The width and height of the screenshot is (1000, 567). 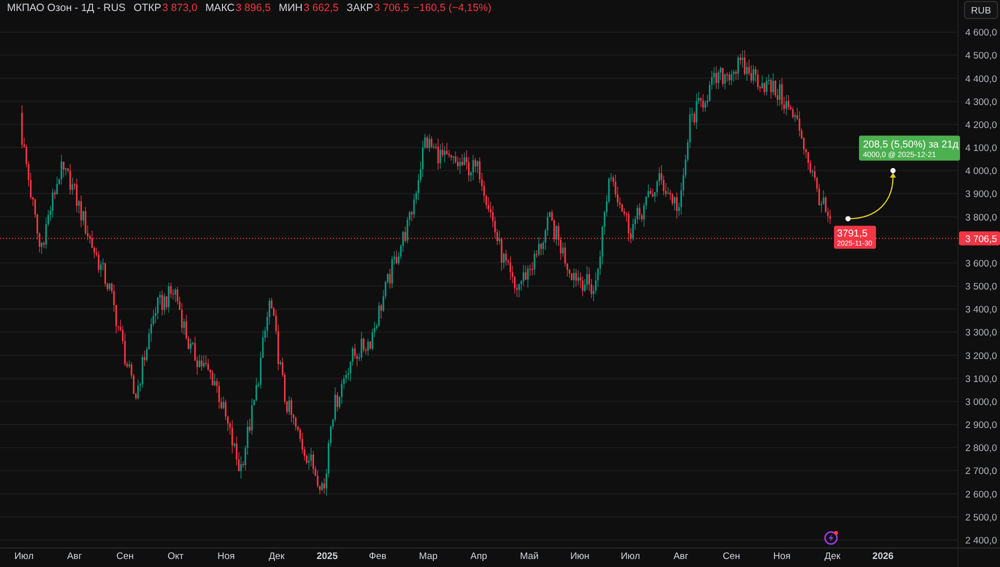 I want to click on time-tick: Мар, so click(x=428, y=556).